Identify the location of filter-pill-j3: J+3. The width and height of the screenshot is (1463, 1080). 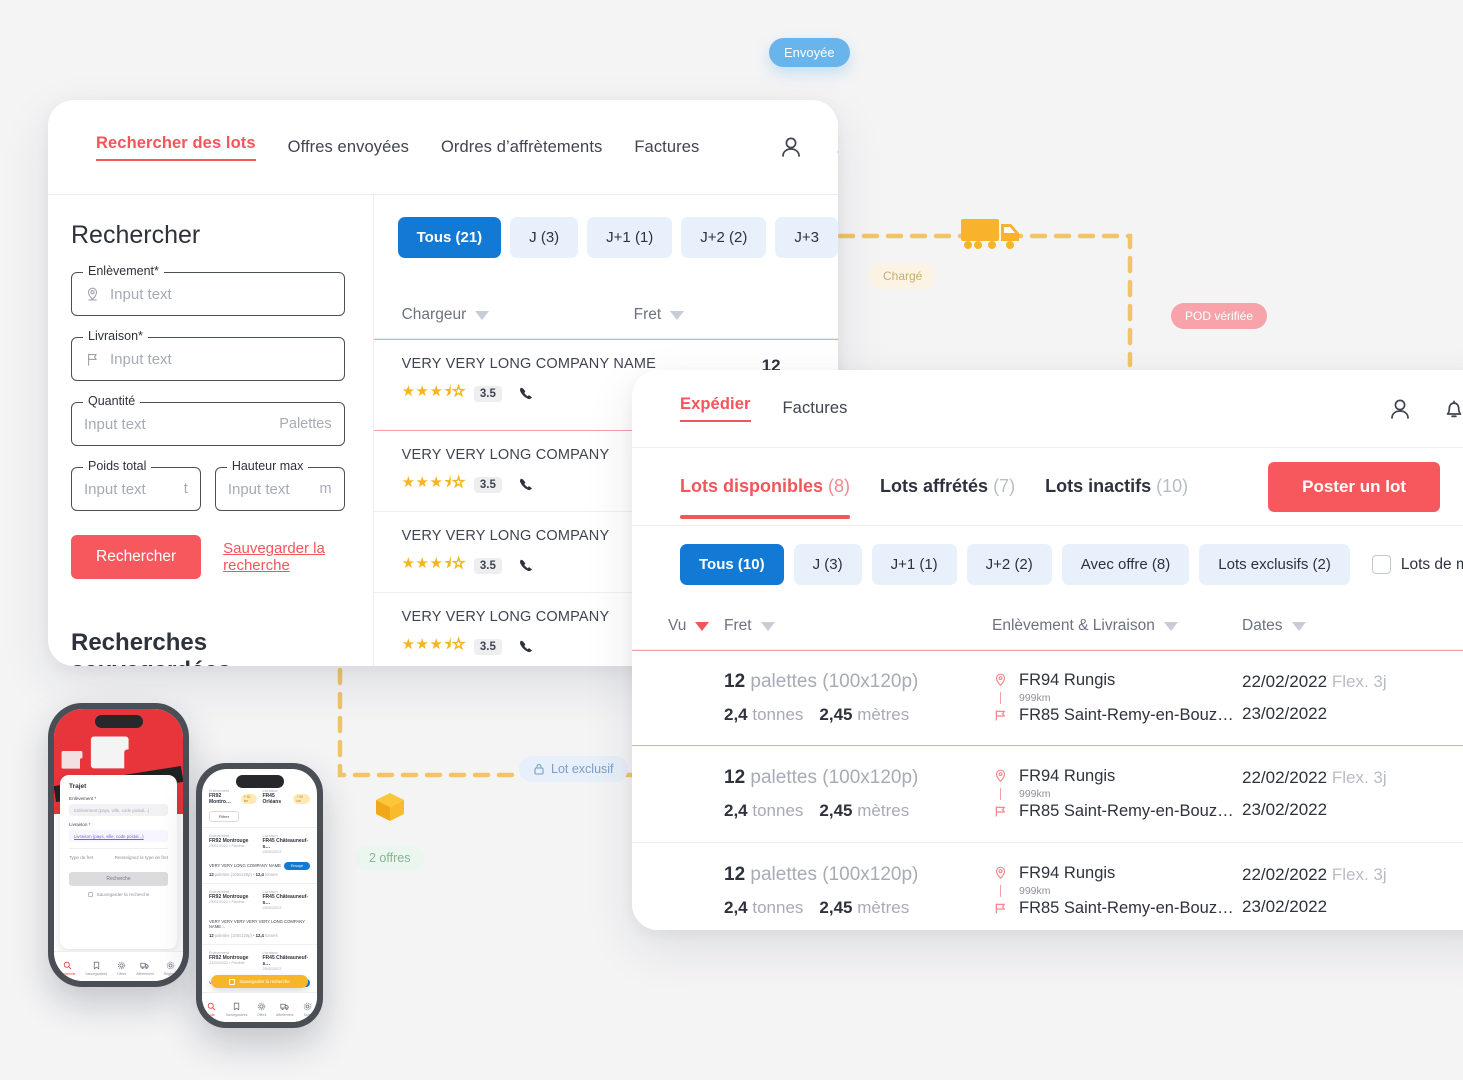
(806, 237).